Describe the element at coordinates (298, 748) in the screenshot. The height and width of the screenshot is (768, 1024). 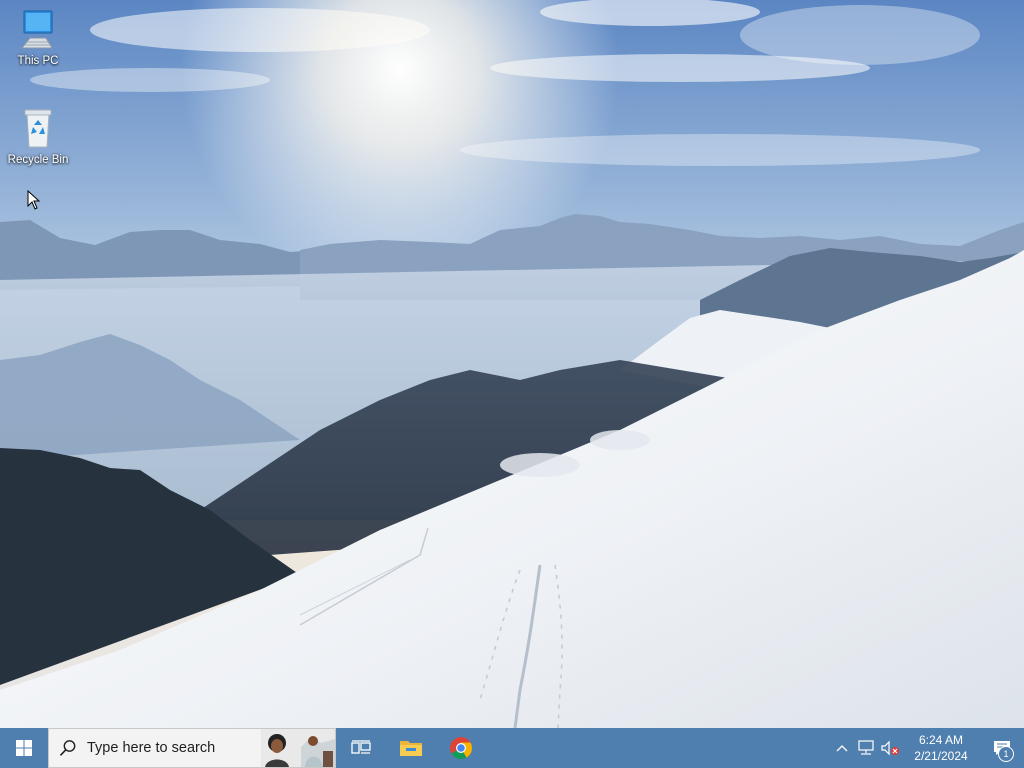
I see `search-highlight-illustration` at that location.